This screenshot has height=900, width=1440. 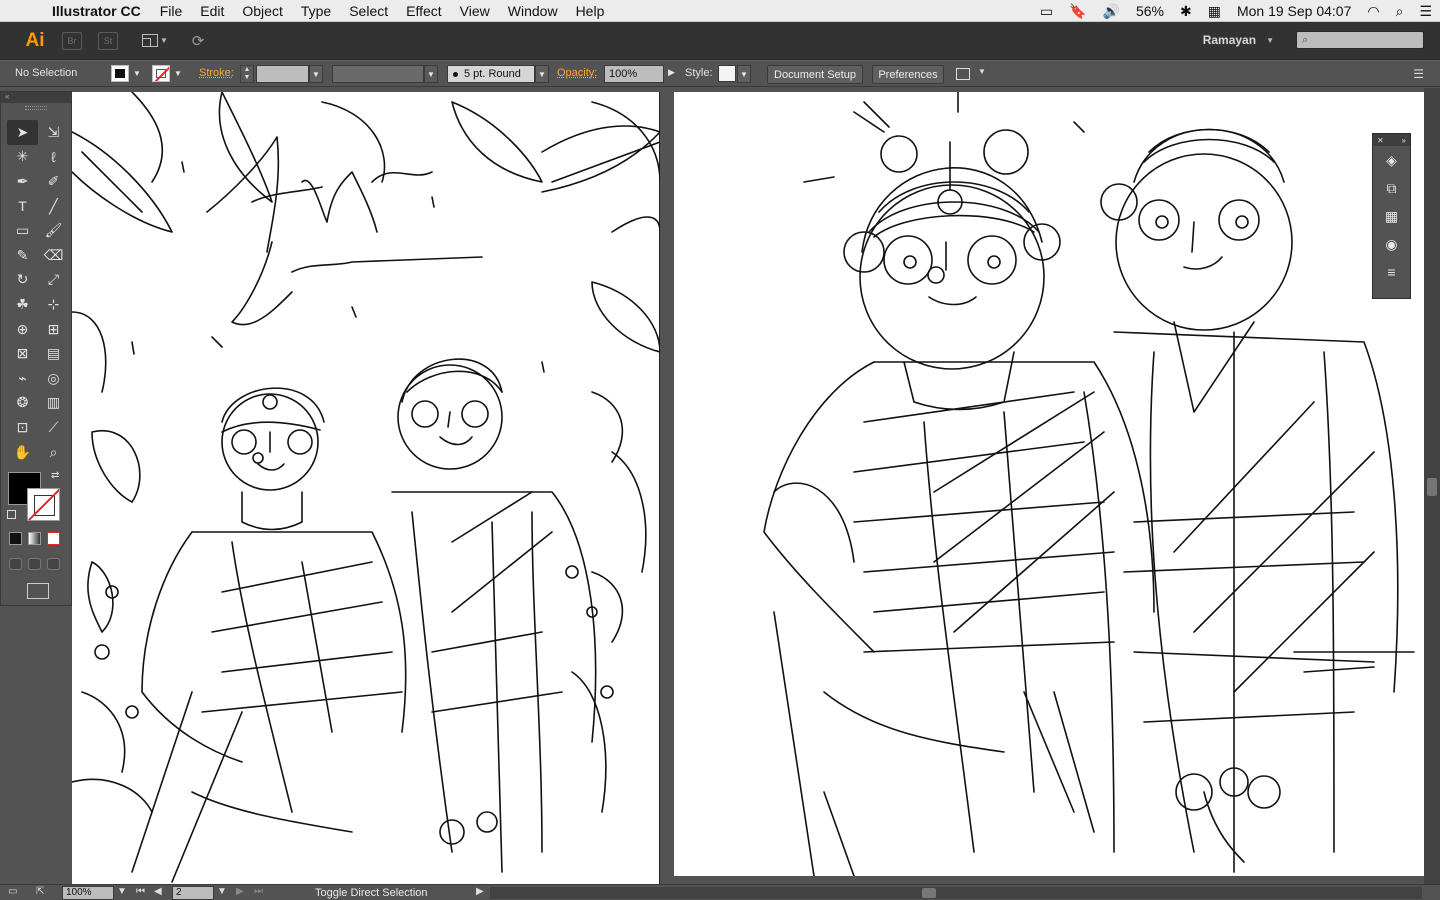 What do you see at coordinates (1294, 11) in the screenshot?
I see `datetime: Mon 19 Sep 04:07` at bounding box center [1294, 11].